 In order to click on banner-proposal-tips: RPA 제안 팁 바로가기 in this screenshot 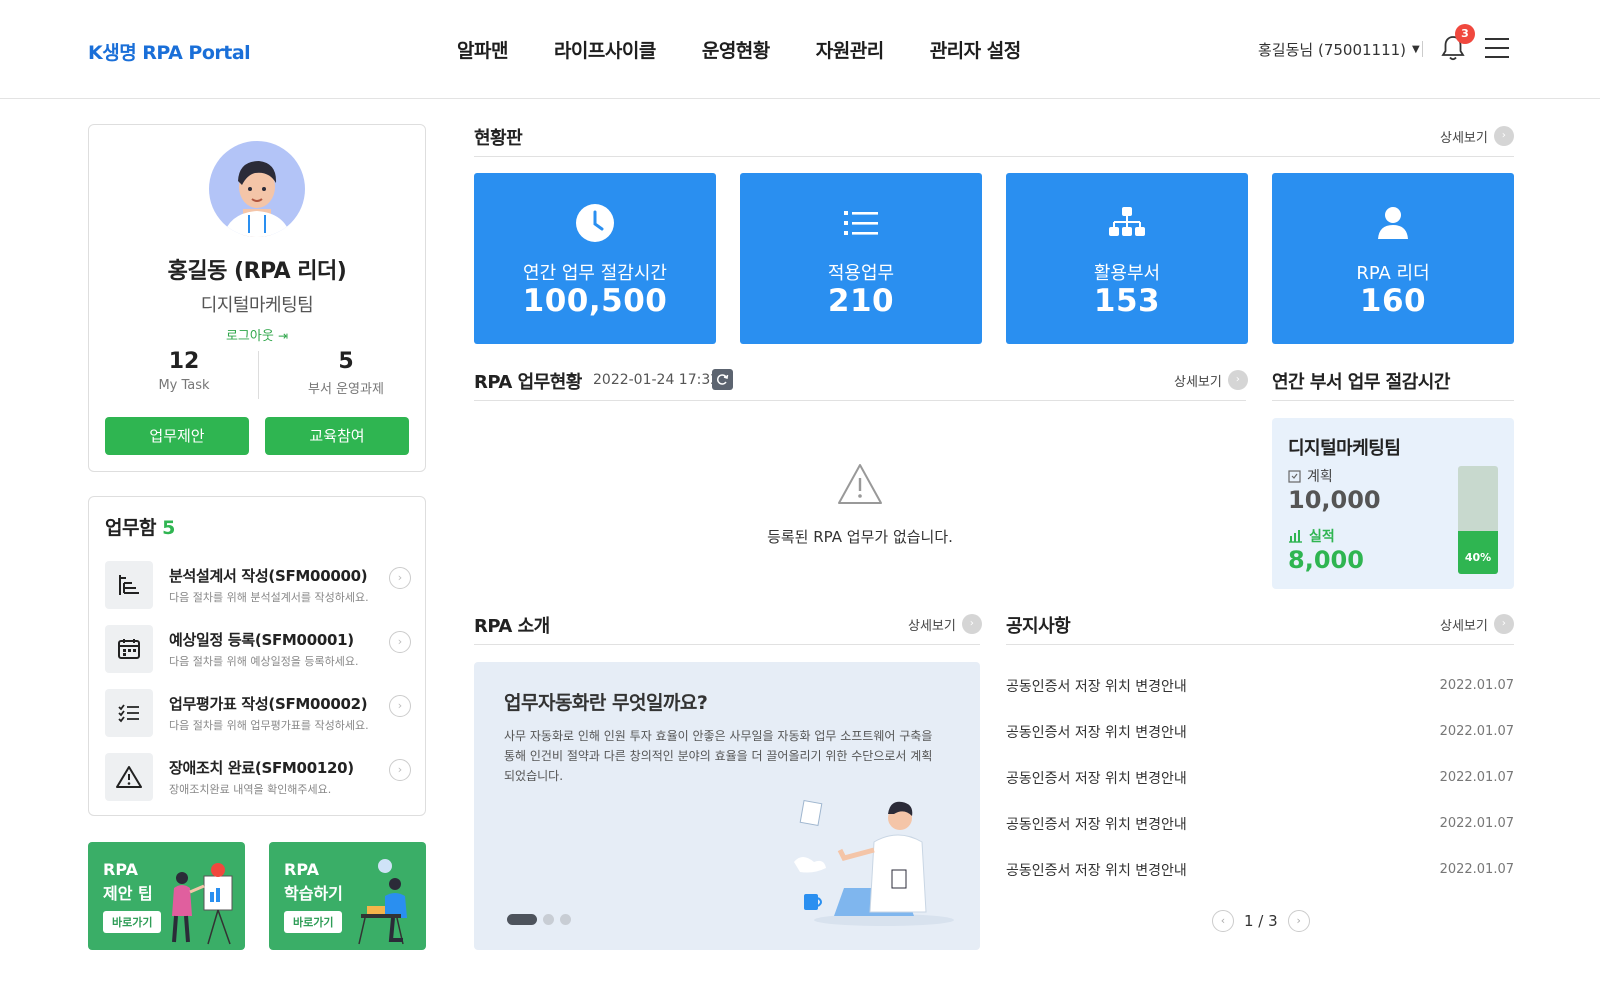, I will do `click(166, 896)`.